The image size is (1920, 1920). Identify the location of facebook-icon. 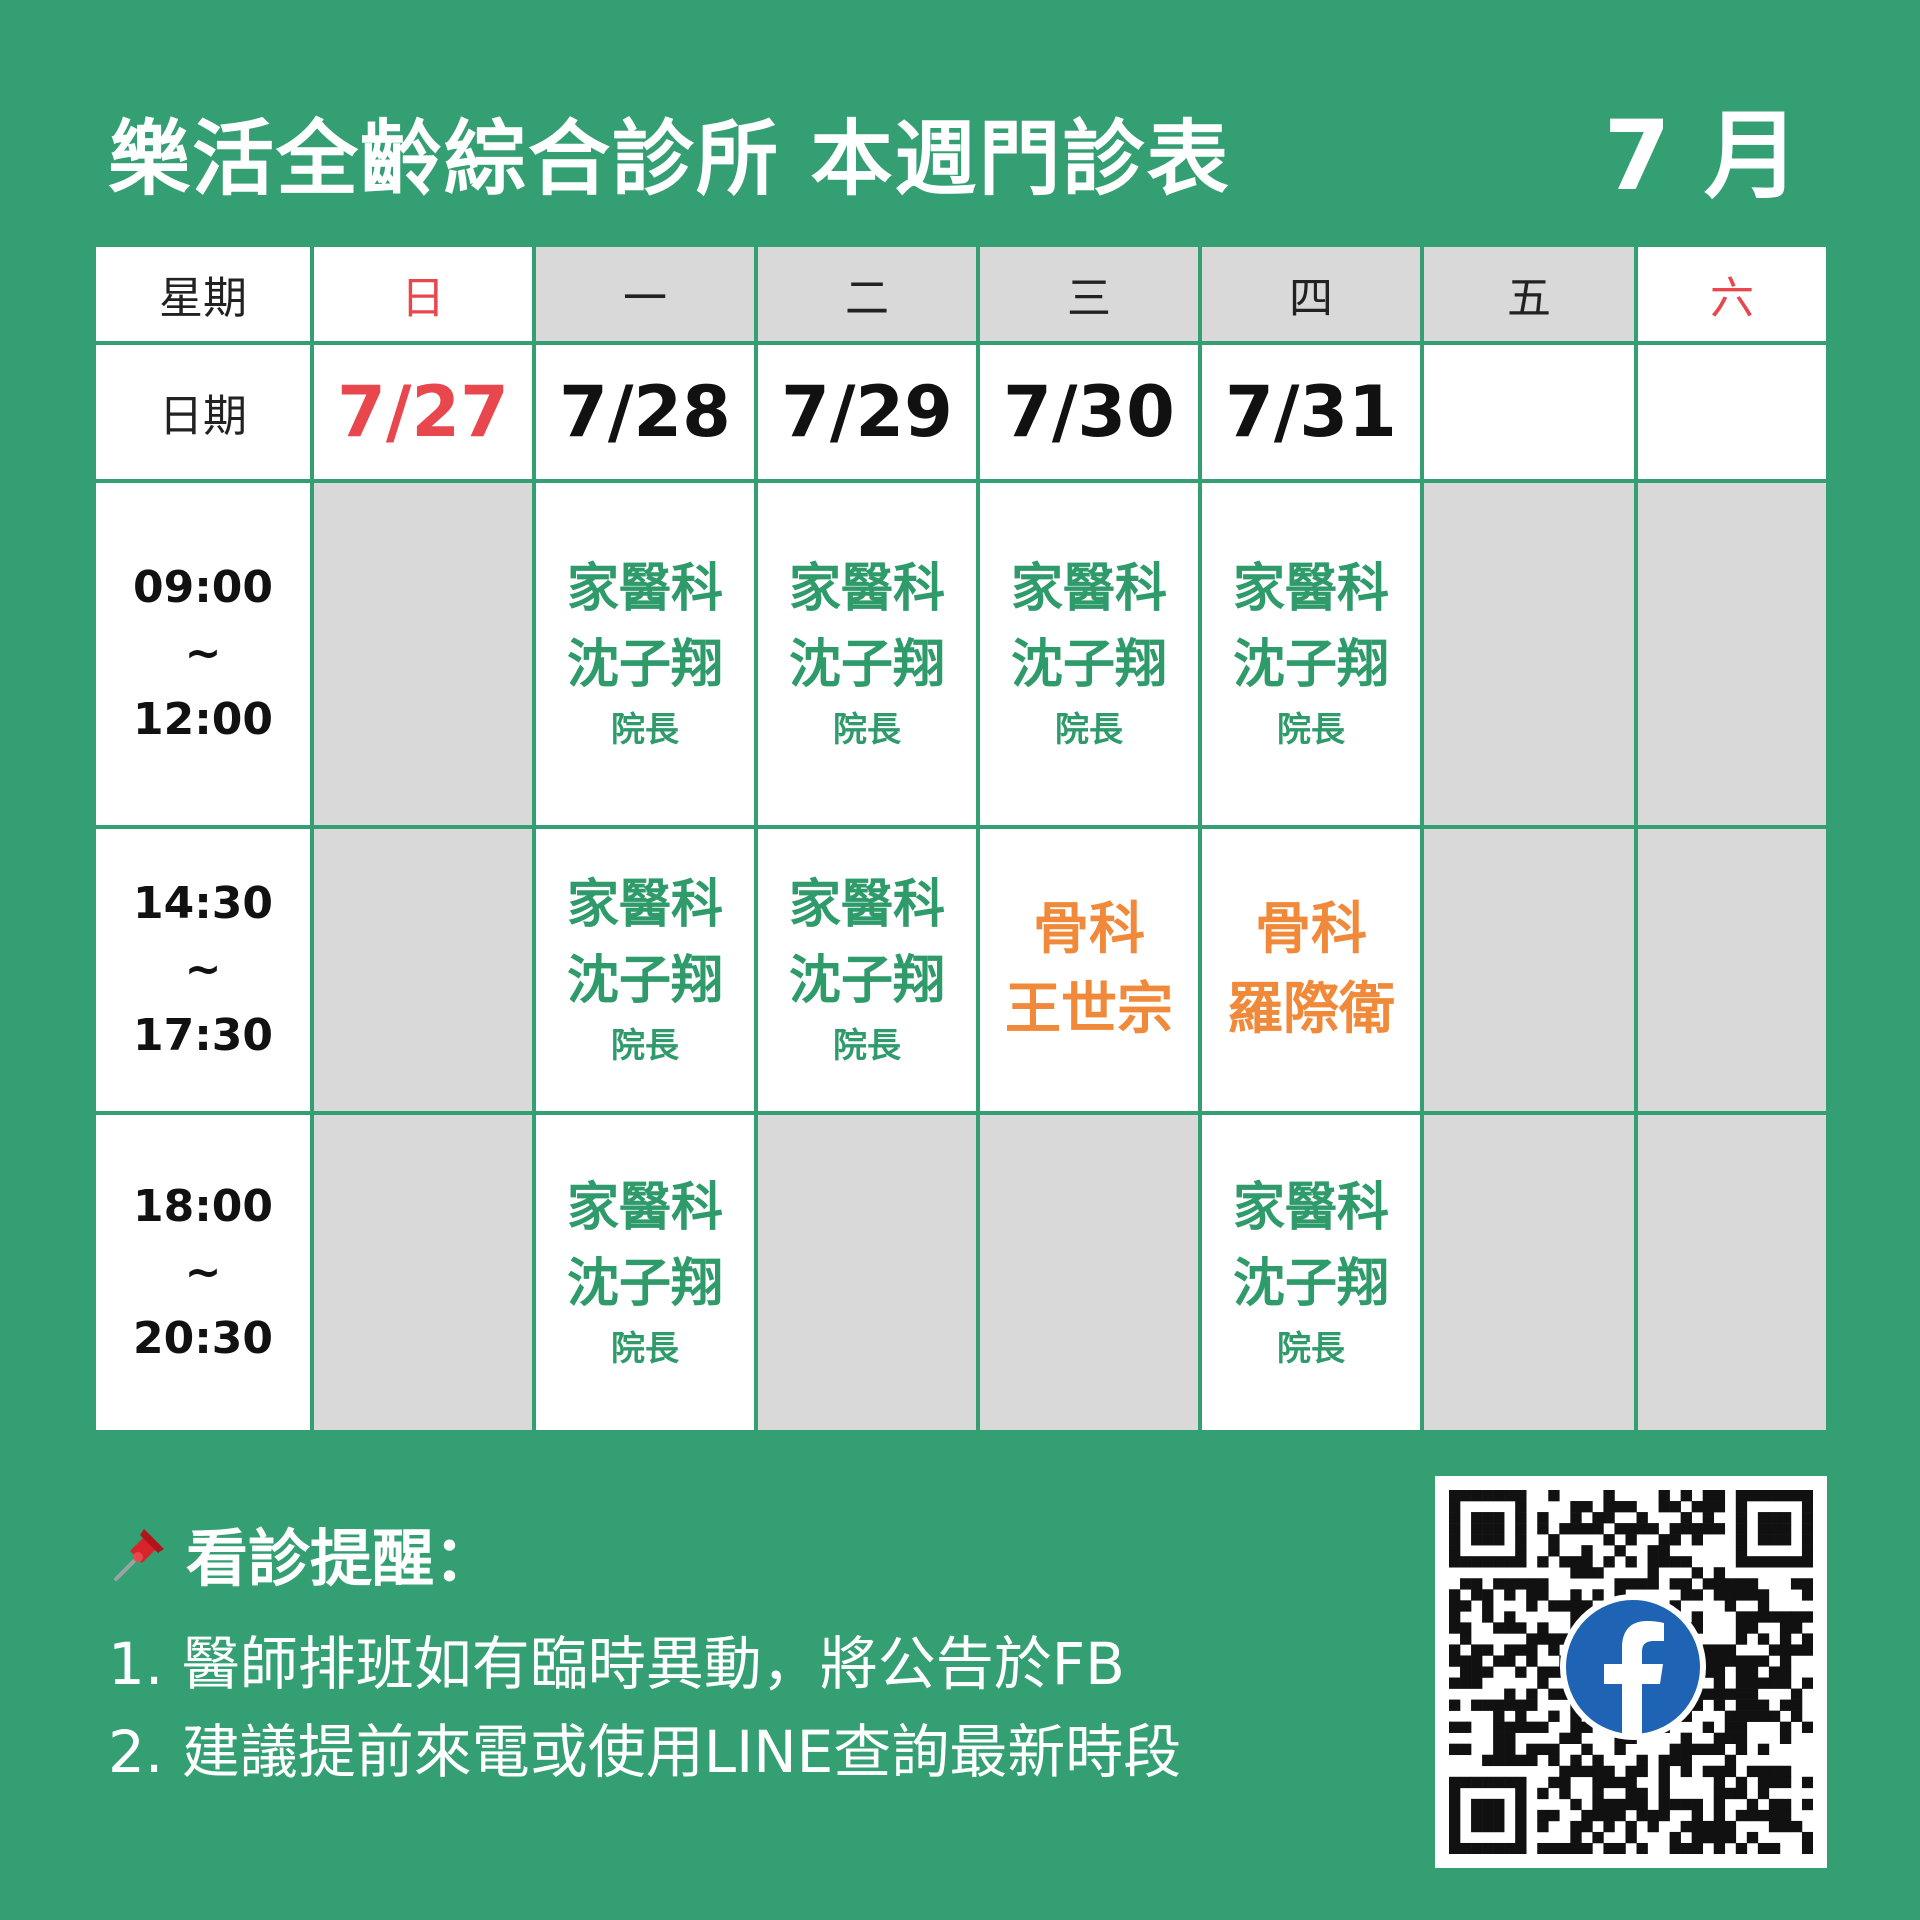
(1633, 1667).